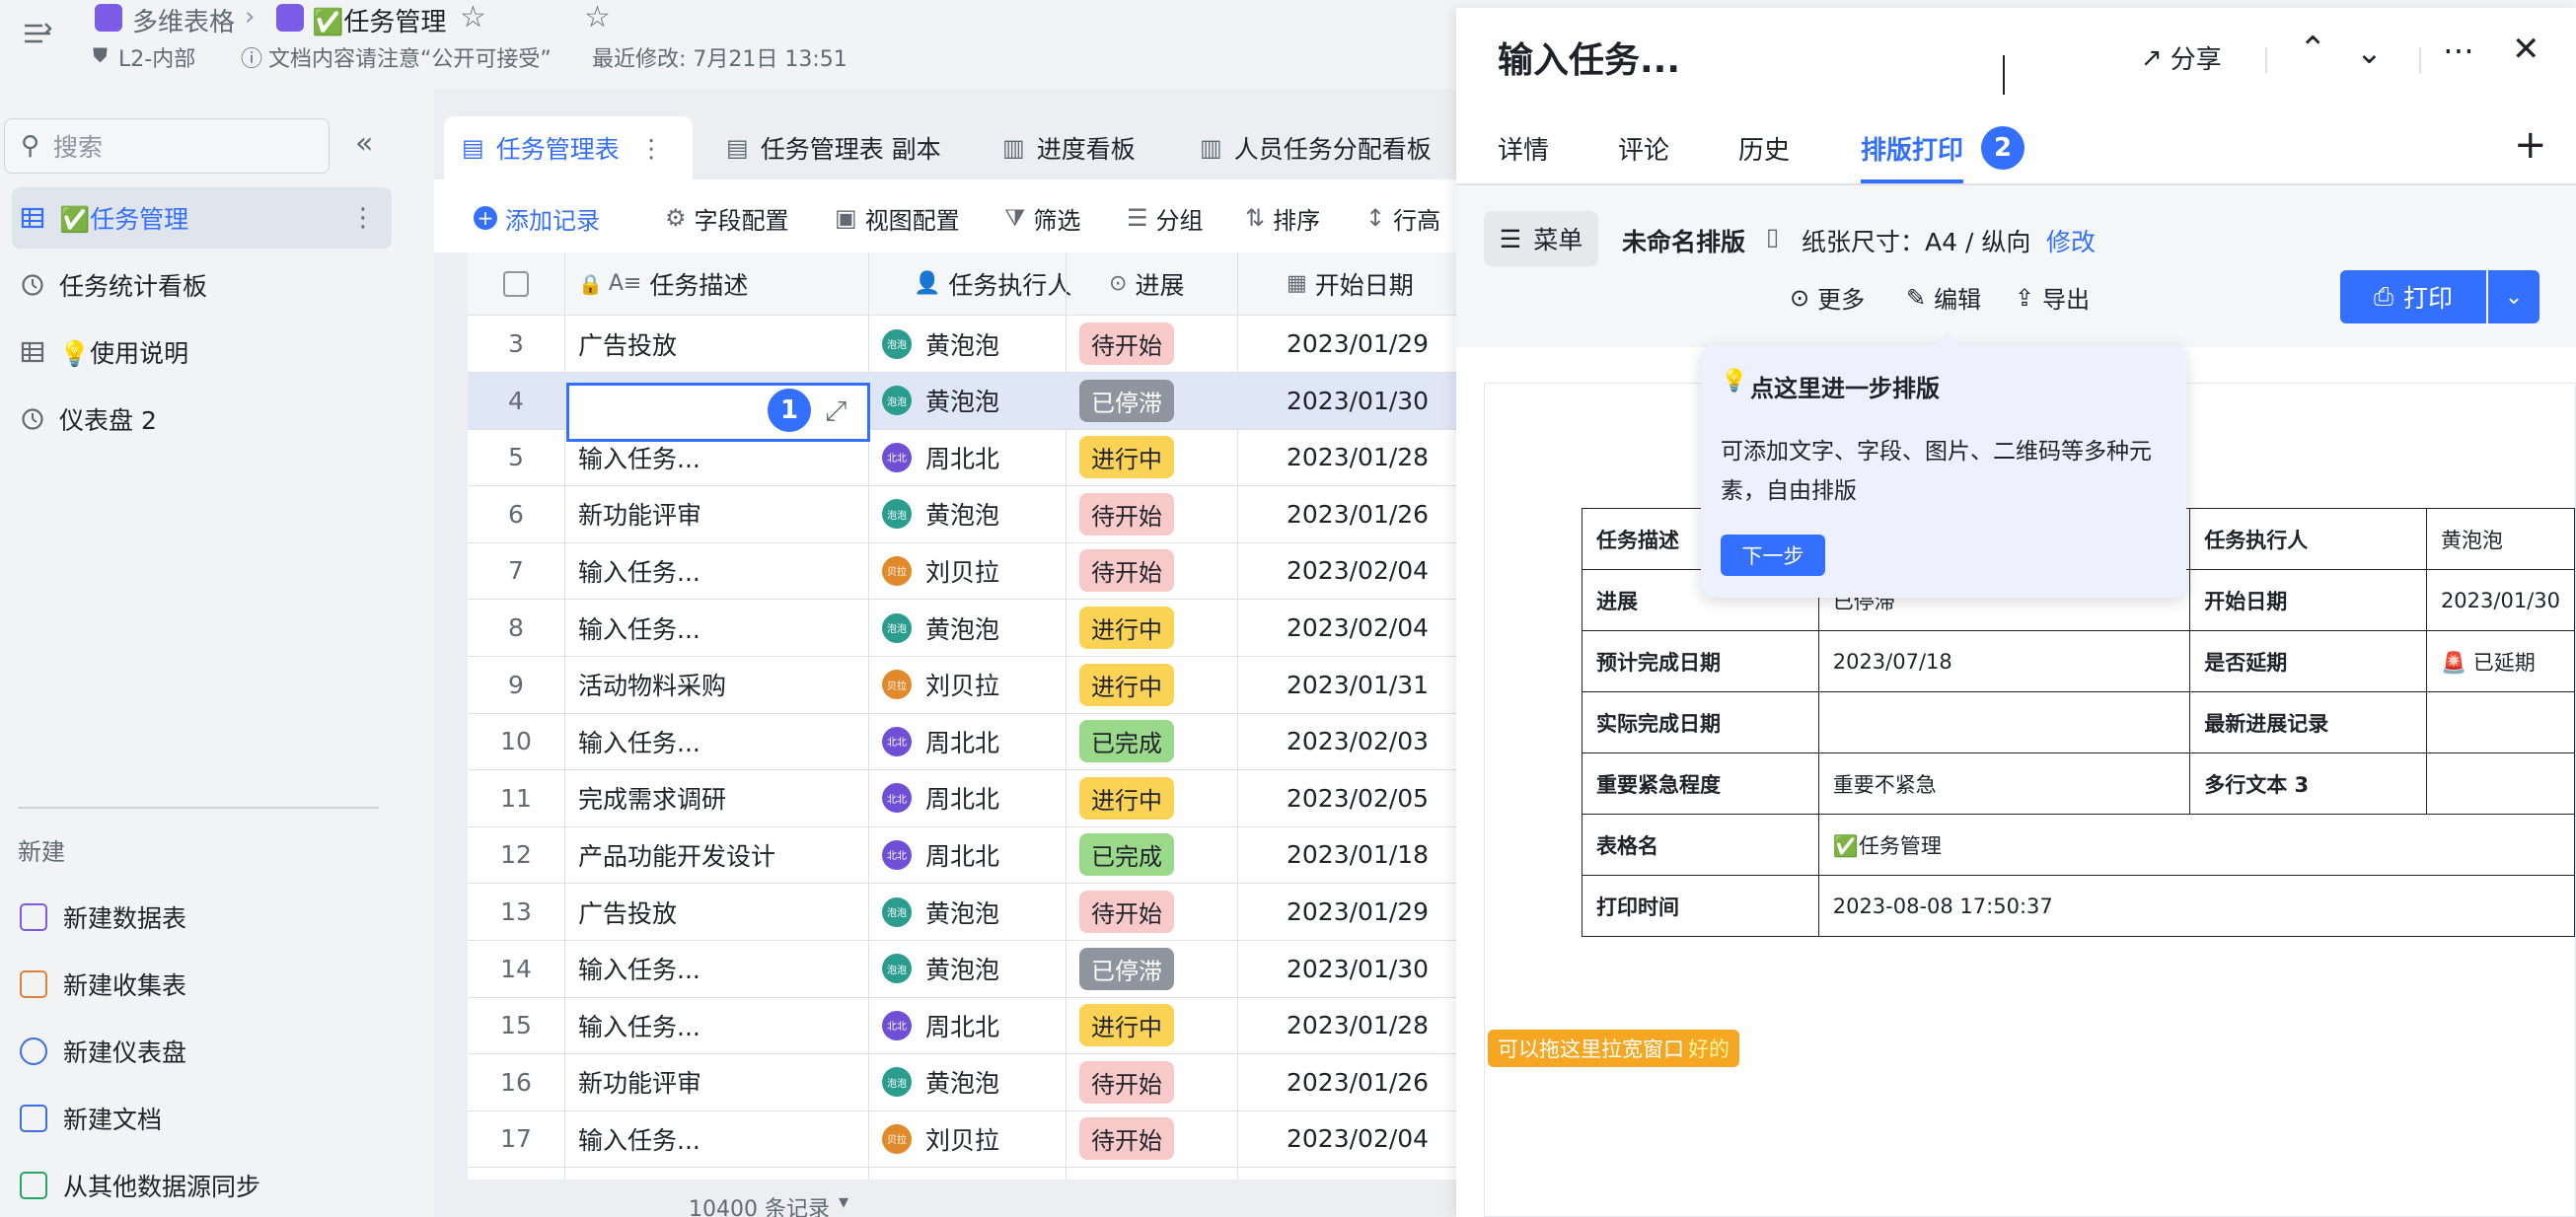  I want to click on tab-progress-board: ▥ 进度看板, so click(1069, 148).